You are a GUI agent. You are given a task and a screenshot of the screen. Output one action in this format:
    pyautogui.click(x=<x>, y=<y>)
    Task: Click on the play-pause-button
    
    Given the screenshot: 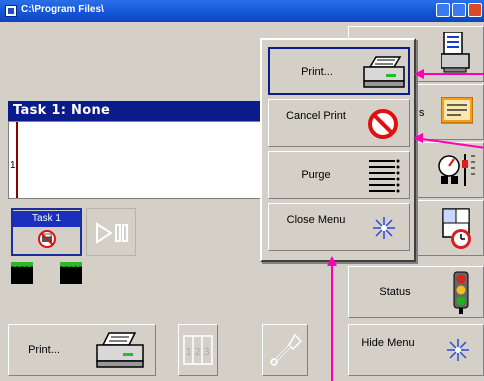 What is the action you would take?
    pyautogui.click(x=111, y=232)
    